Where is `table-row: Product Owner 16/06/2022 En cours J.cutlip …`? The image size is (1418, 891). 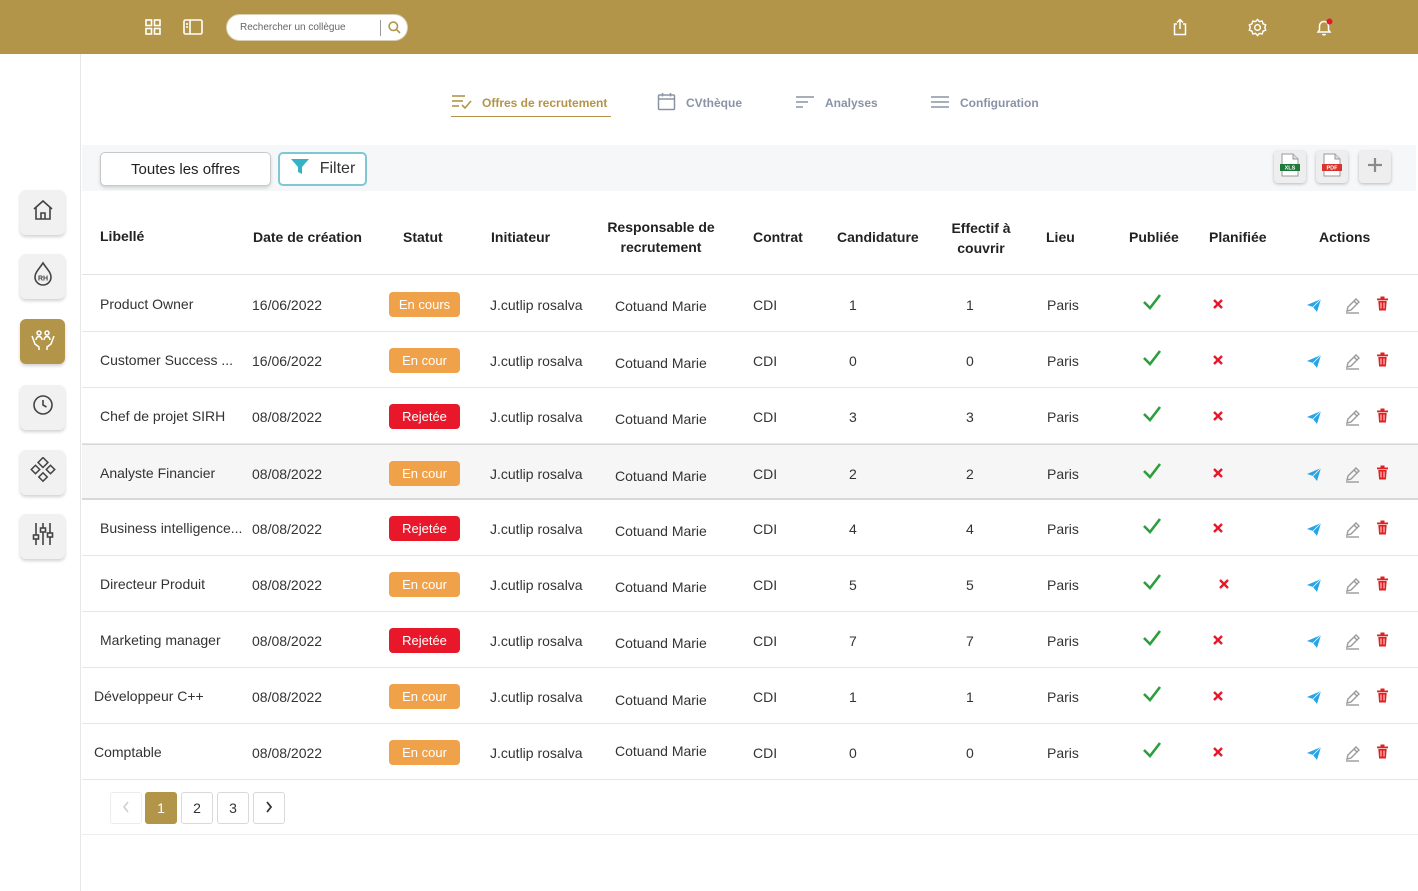
table-row: Product Owner 16/06/2022 En cours J.cutlip … is located at coordinates (750, 304).